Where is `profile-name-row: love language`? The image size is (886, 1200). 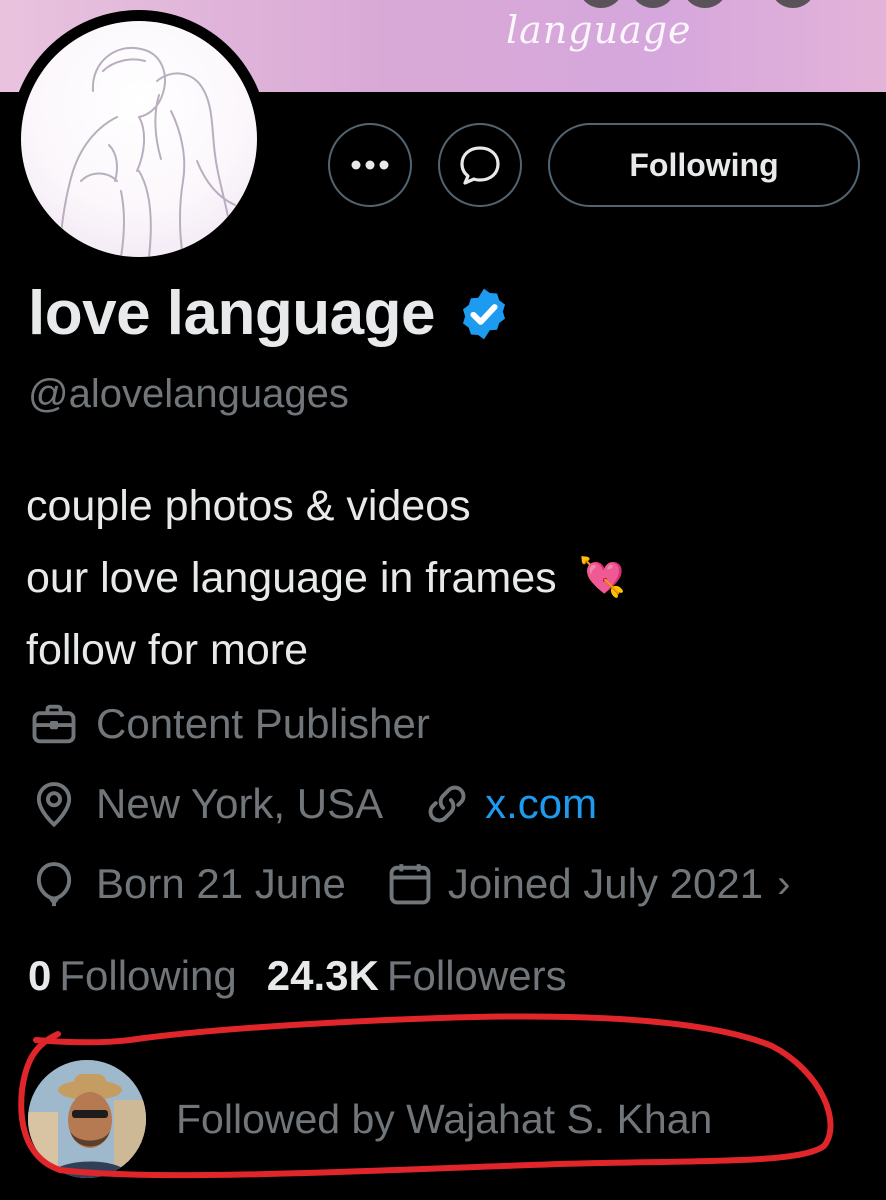
profile-name-row: love language is located at coordinates (270, 313).